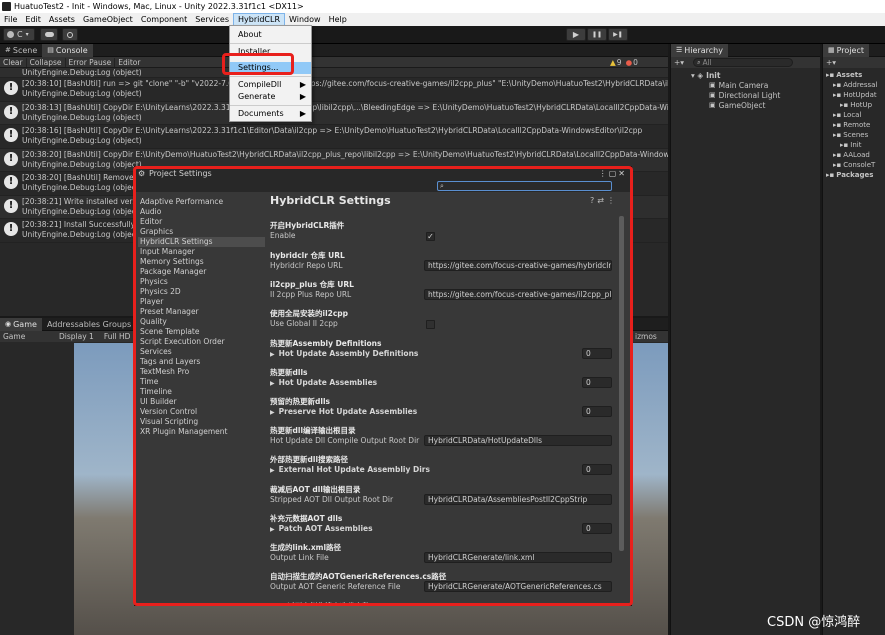 This screenshot has height=635, width=885. What do you see at coordinates (442, 35) in the screenshot?
I see `main-toolbar: C ▾ ▶ ❚❚ ▶❚` at bounding box center [442, 35].